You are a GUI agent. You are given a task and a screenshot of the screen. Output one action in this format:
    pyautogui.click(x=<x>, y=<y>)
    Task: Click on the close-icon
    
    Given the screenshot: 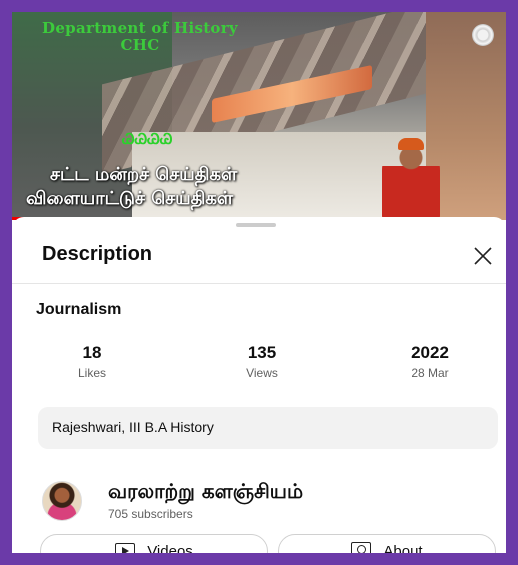 What is the action you would take?
    pyautogui.click(x=483, y=256)
    